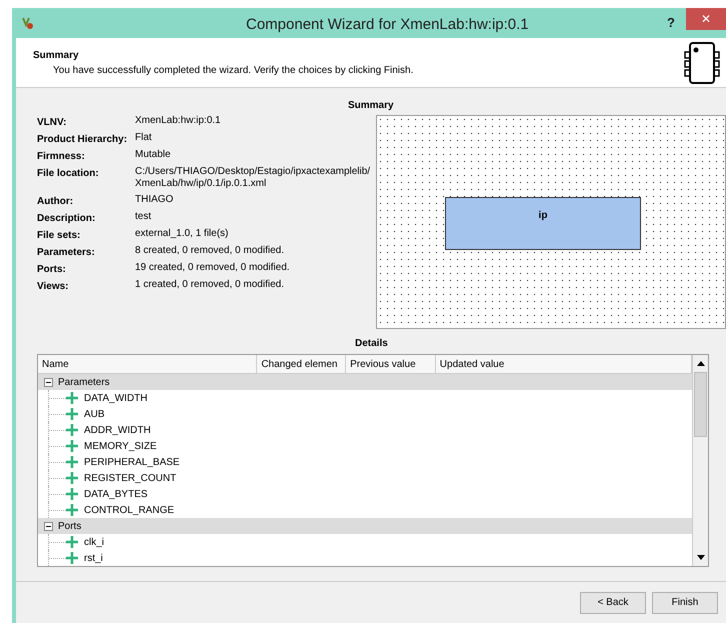 Image resolution: width=726 pixels, height=623 pixels. Describe the element at coordinates (564, 364) in the screenshot. I see `column-header: Updated value` at that location.